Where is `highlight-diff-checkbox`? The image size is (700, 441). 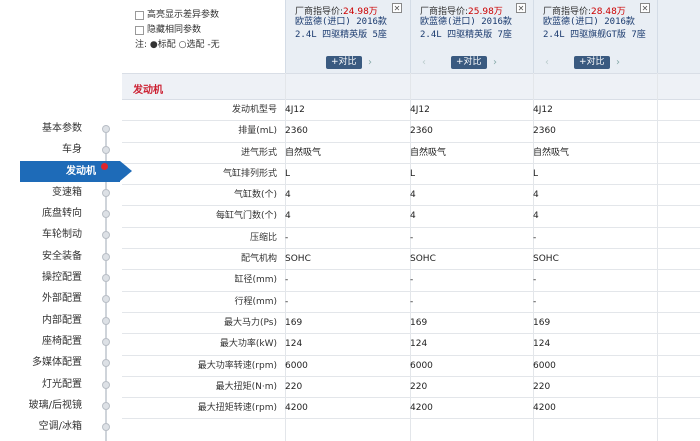
highlight-diff-checkbox is located at coordinates (139, 15).